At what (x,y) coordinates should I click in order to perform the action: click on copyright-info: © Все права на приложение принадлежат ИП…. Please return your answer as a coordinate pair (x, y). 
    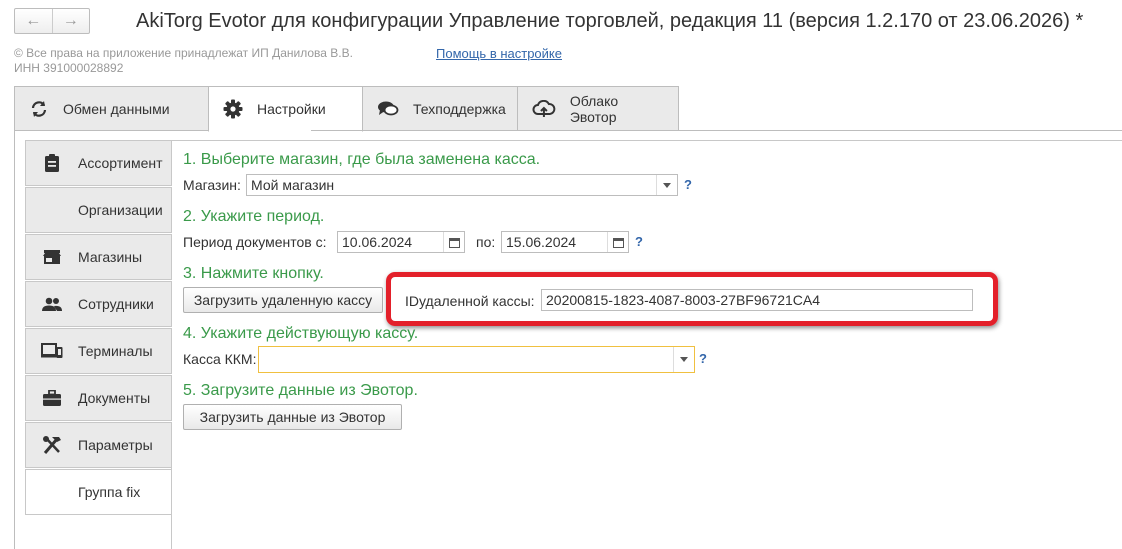
    Looking at the image, I should click on (183, 61).